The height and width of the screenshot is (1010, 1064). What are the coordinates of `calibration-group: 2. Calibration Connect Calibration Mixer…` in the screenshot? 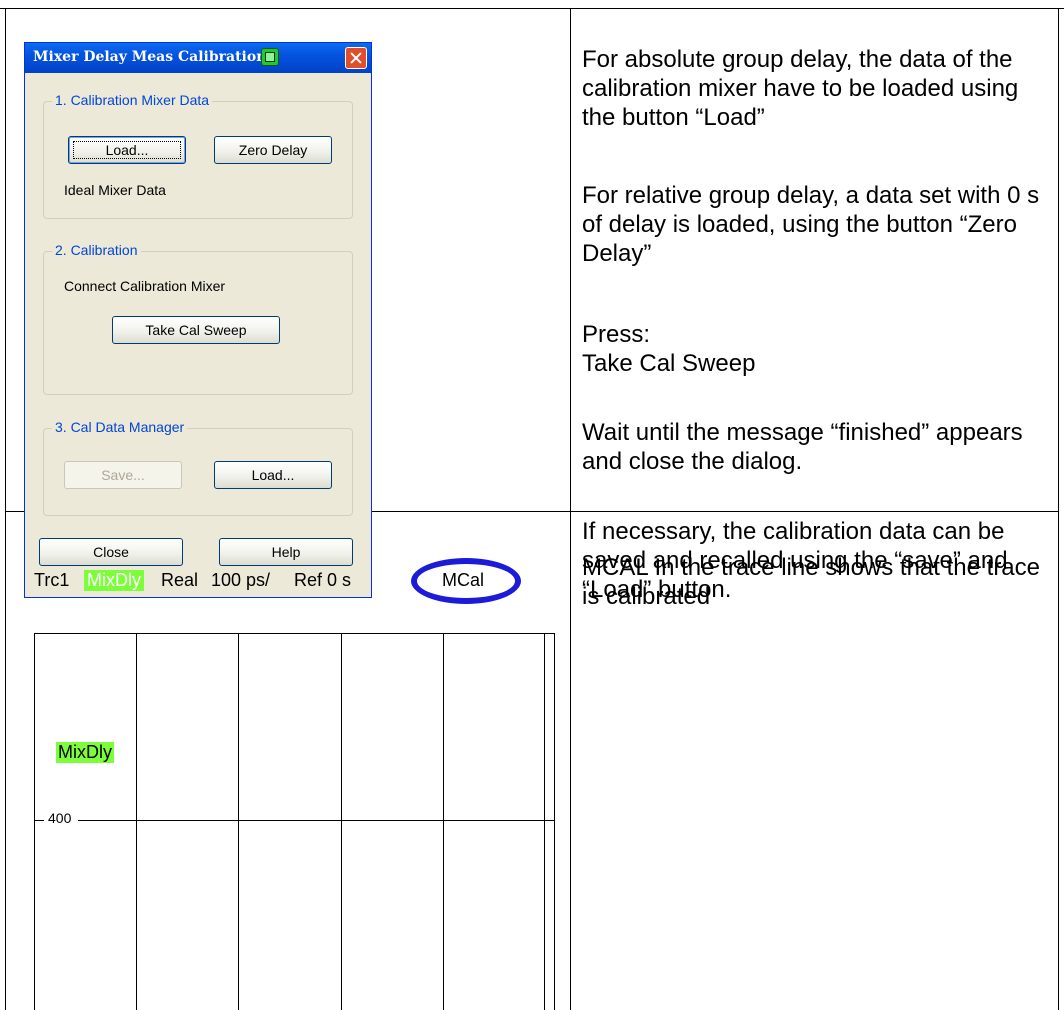 It's located at (198, 318).